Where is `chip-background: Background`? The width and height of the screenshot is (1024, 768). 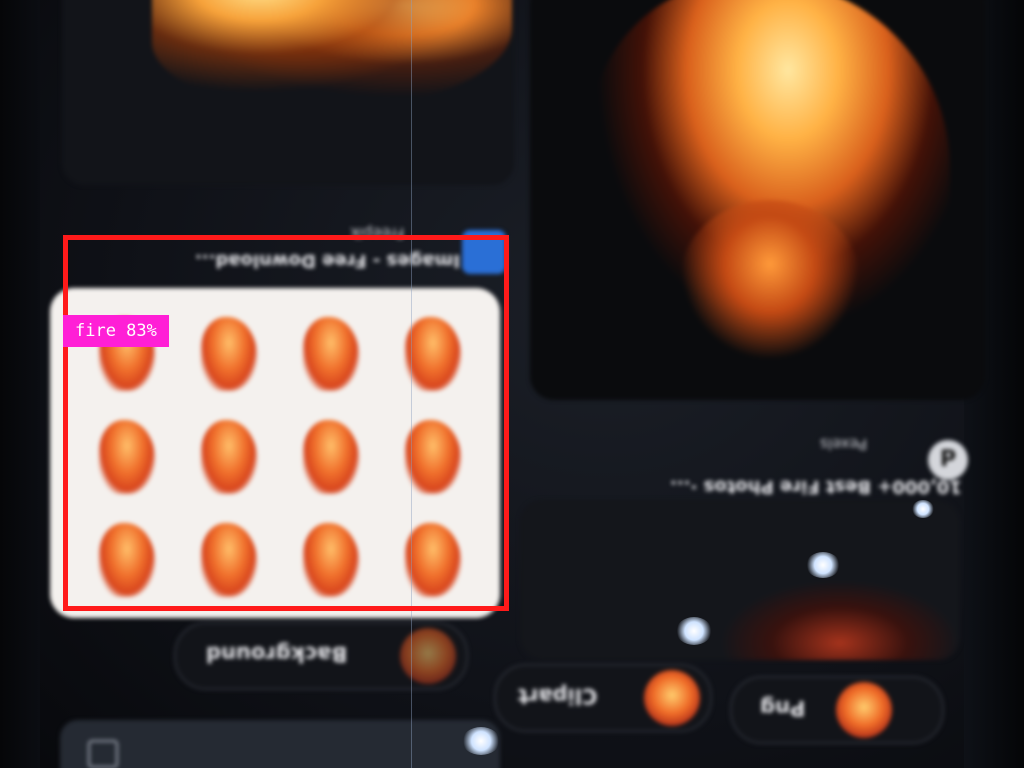 chip-background: Background is located at coordinates (321, 656).